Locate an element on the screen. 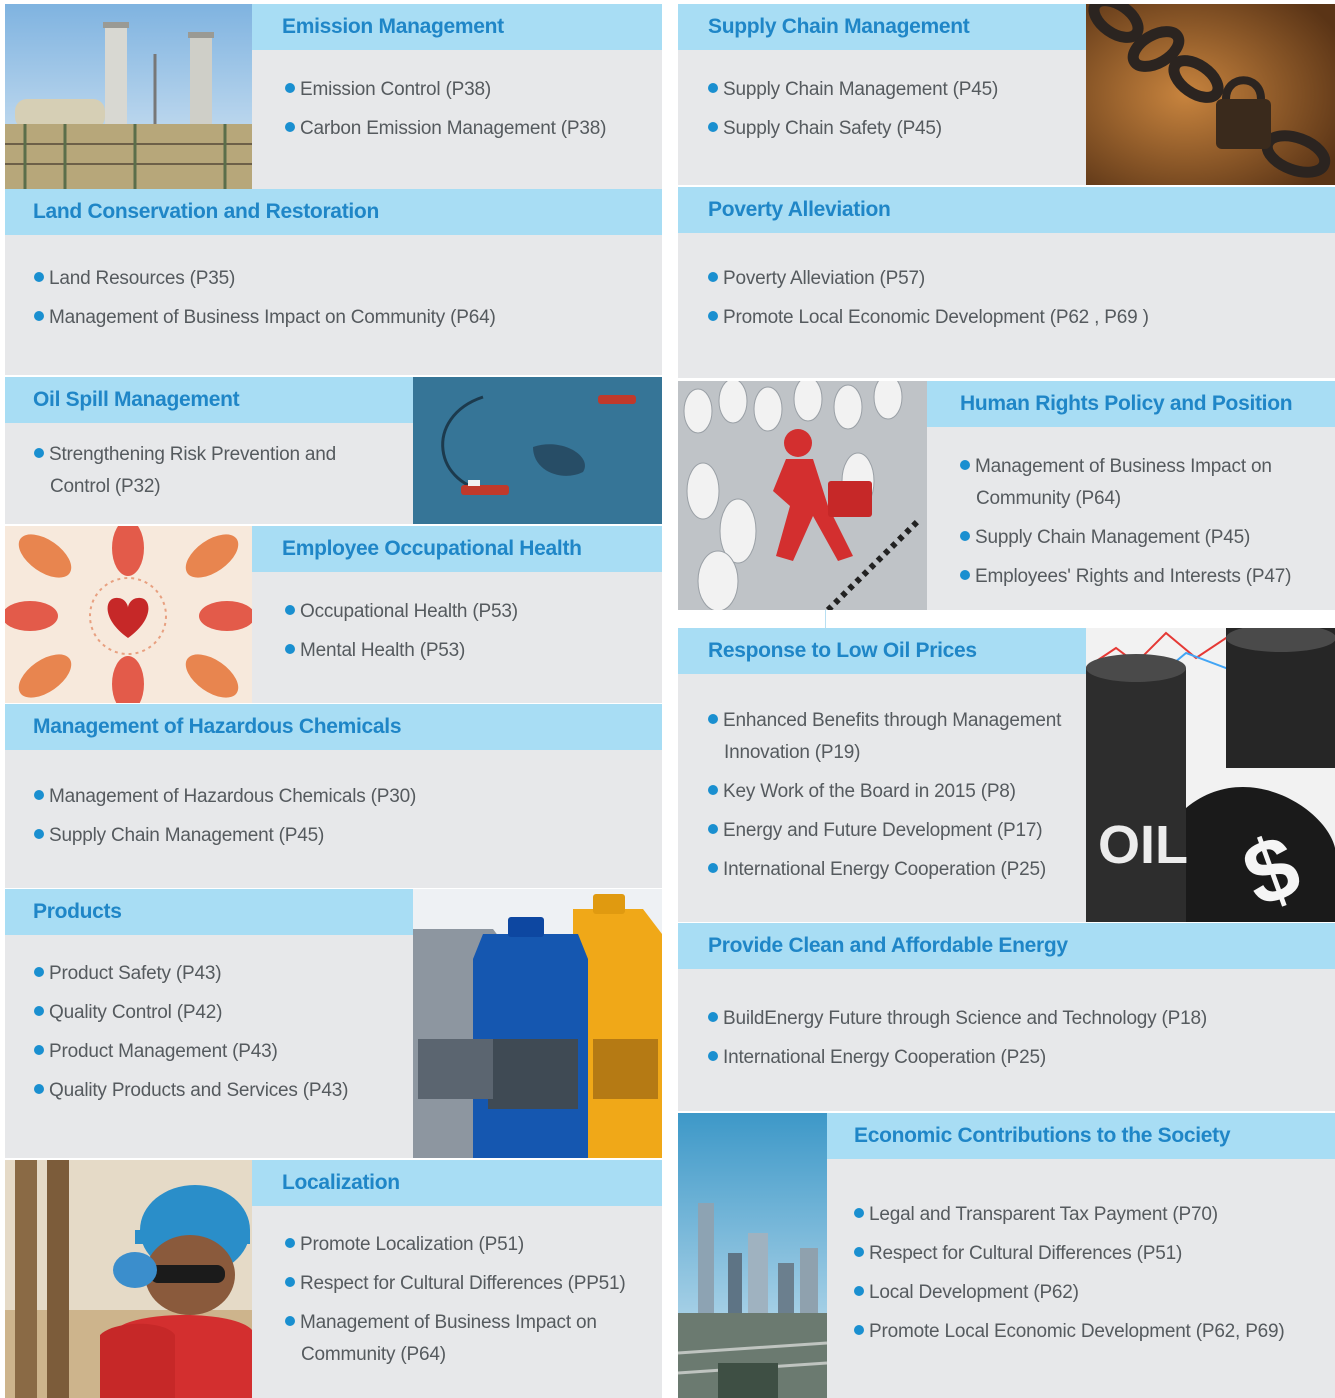 The image size is (1335, 1398). section-title: Provide Clean and Affordable Energy is located at coordinates (1006, 946).